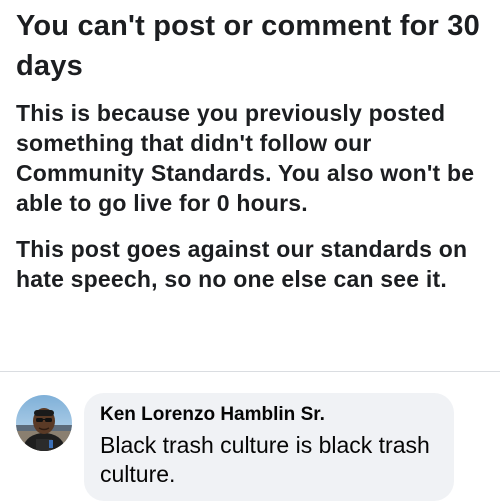  I want to click on profile-photo-icon, so click(44, 423).